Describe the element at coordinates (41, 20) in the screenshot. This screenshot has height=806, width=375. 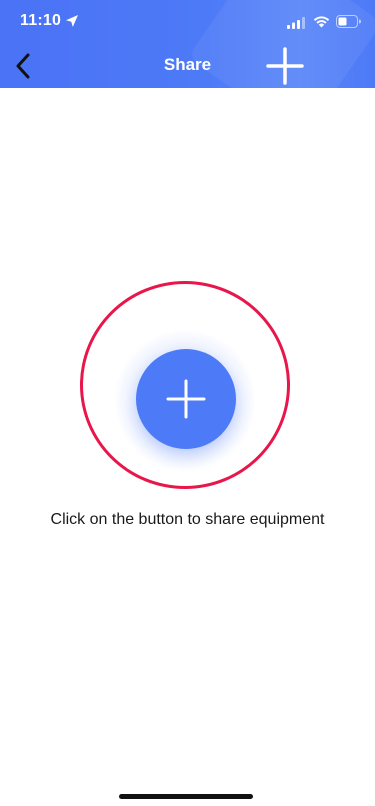
I see `status-time: 11:10` at that location.